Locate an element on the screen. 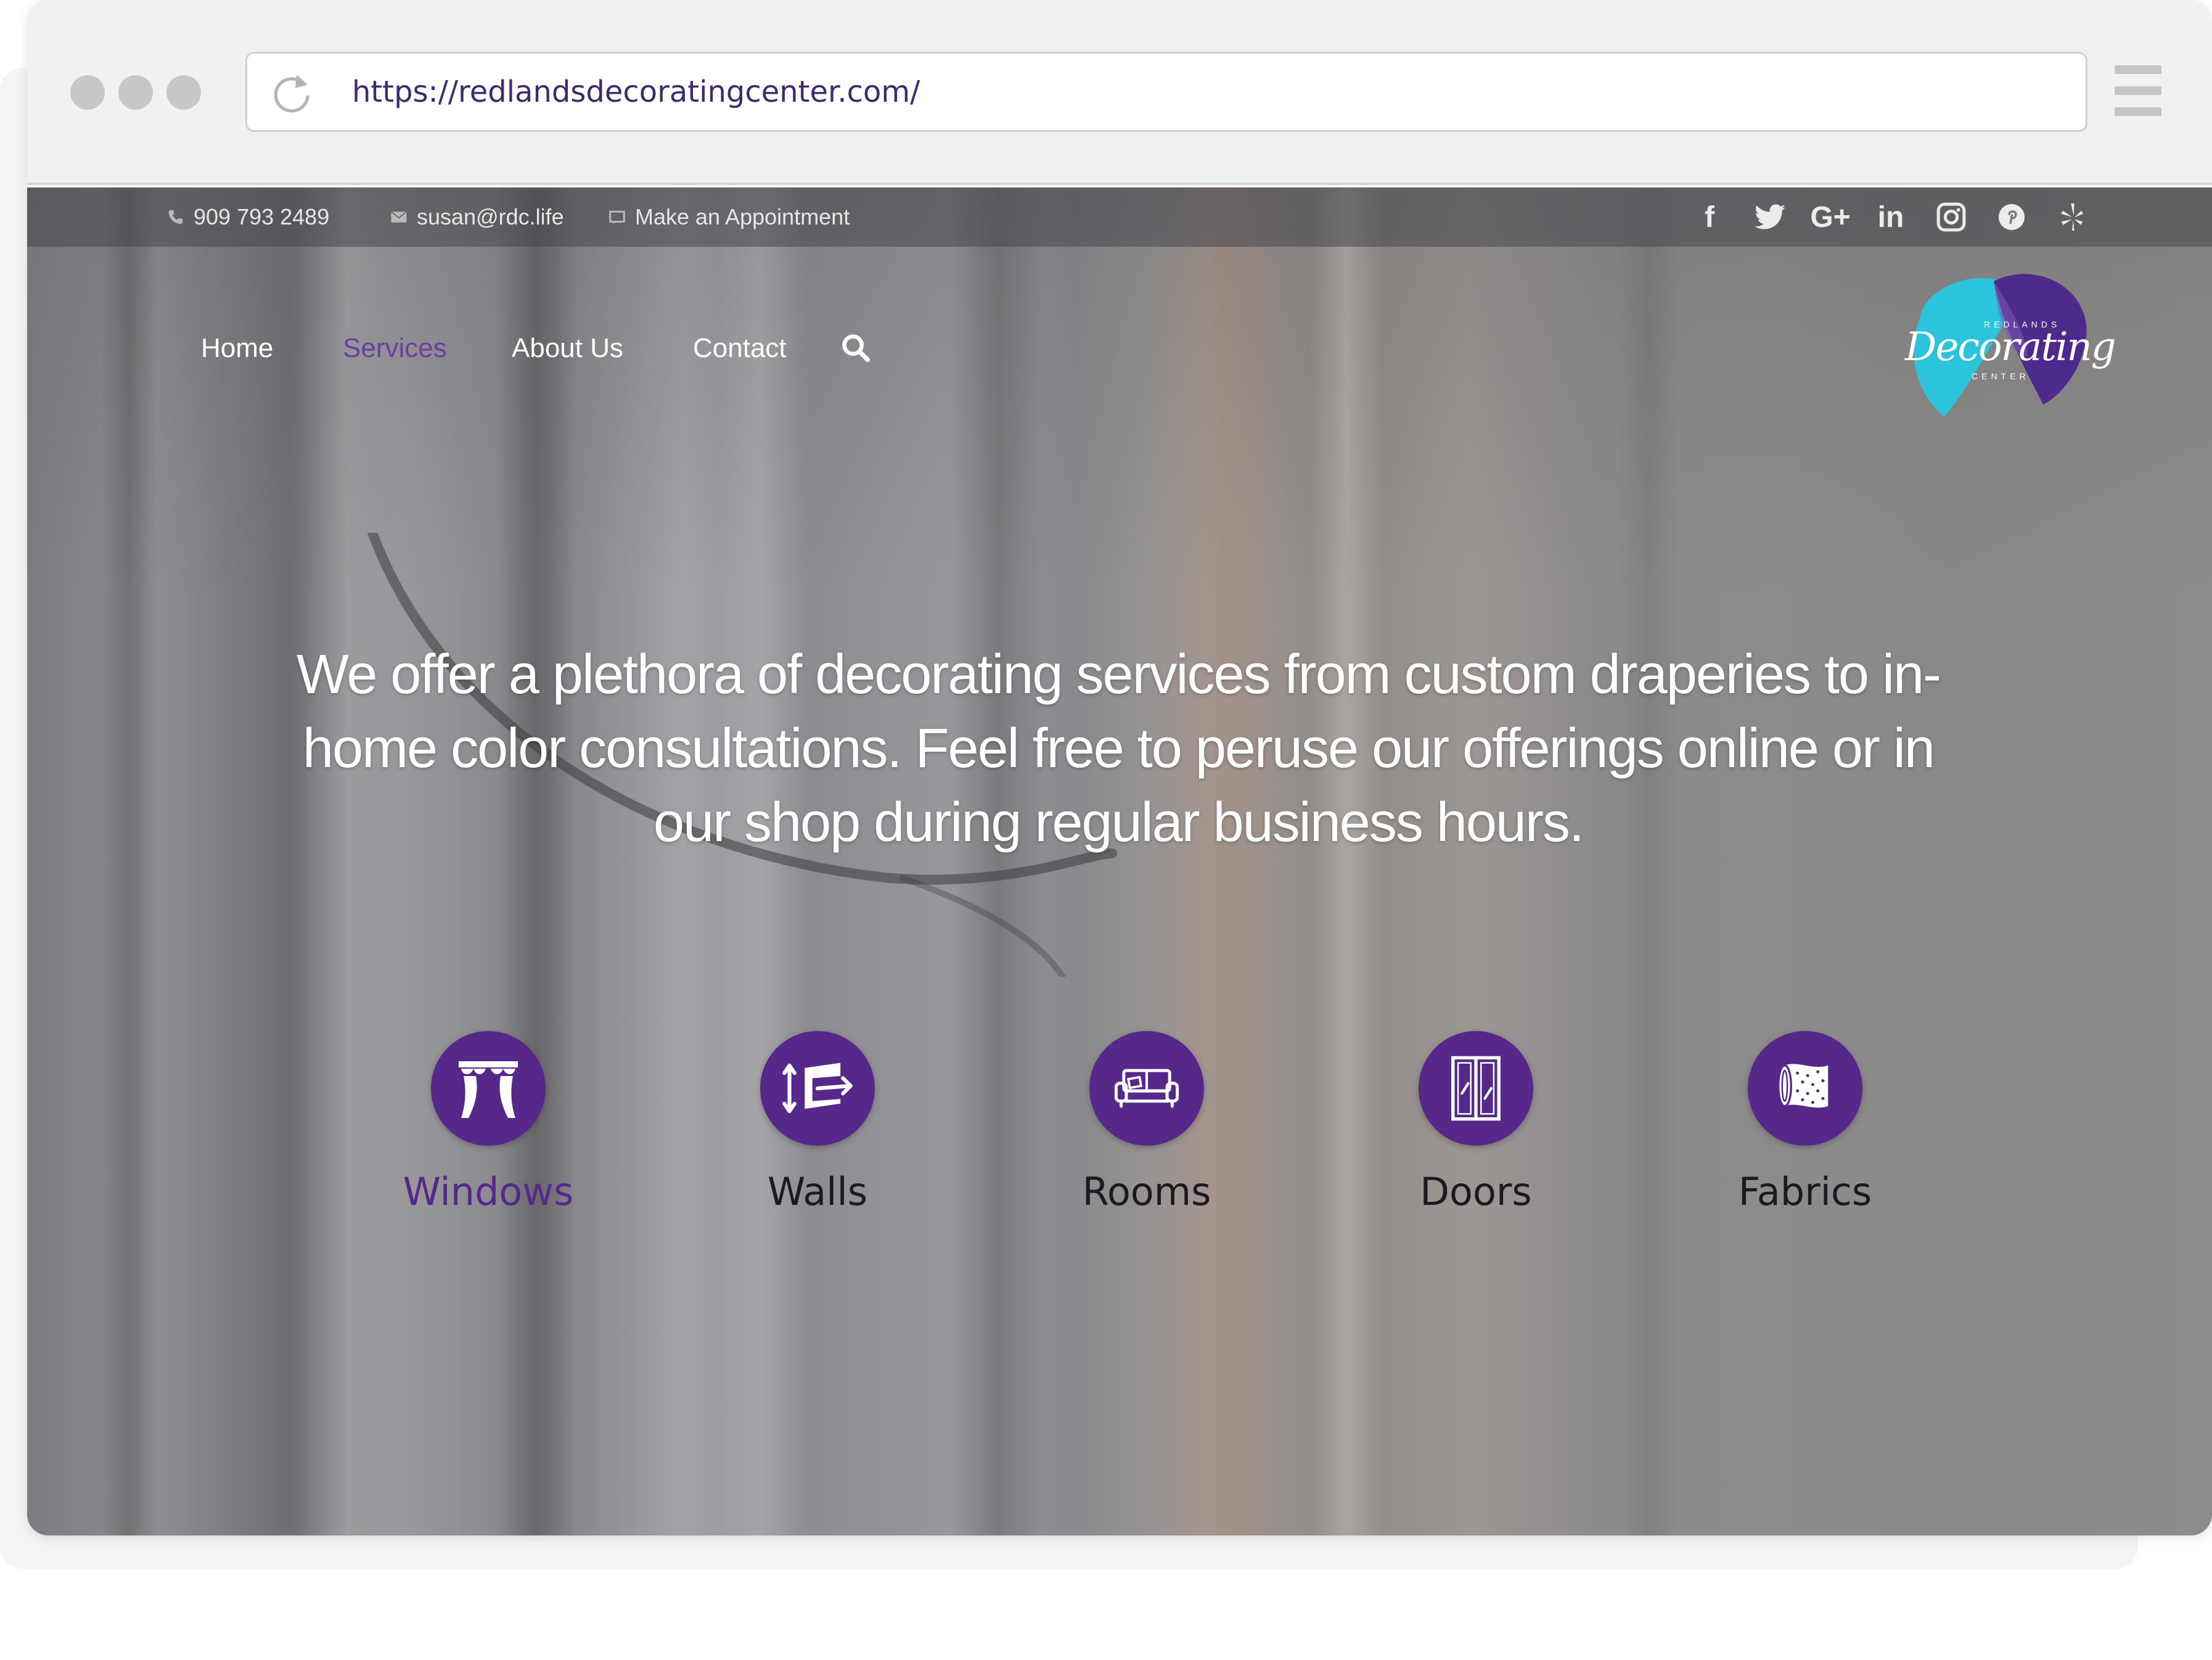 The image size is (2212, 1660). maximize-window-button is located at coordinates (183, 92).